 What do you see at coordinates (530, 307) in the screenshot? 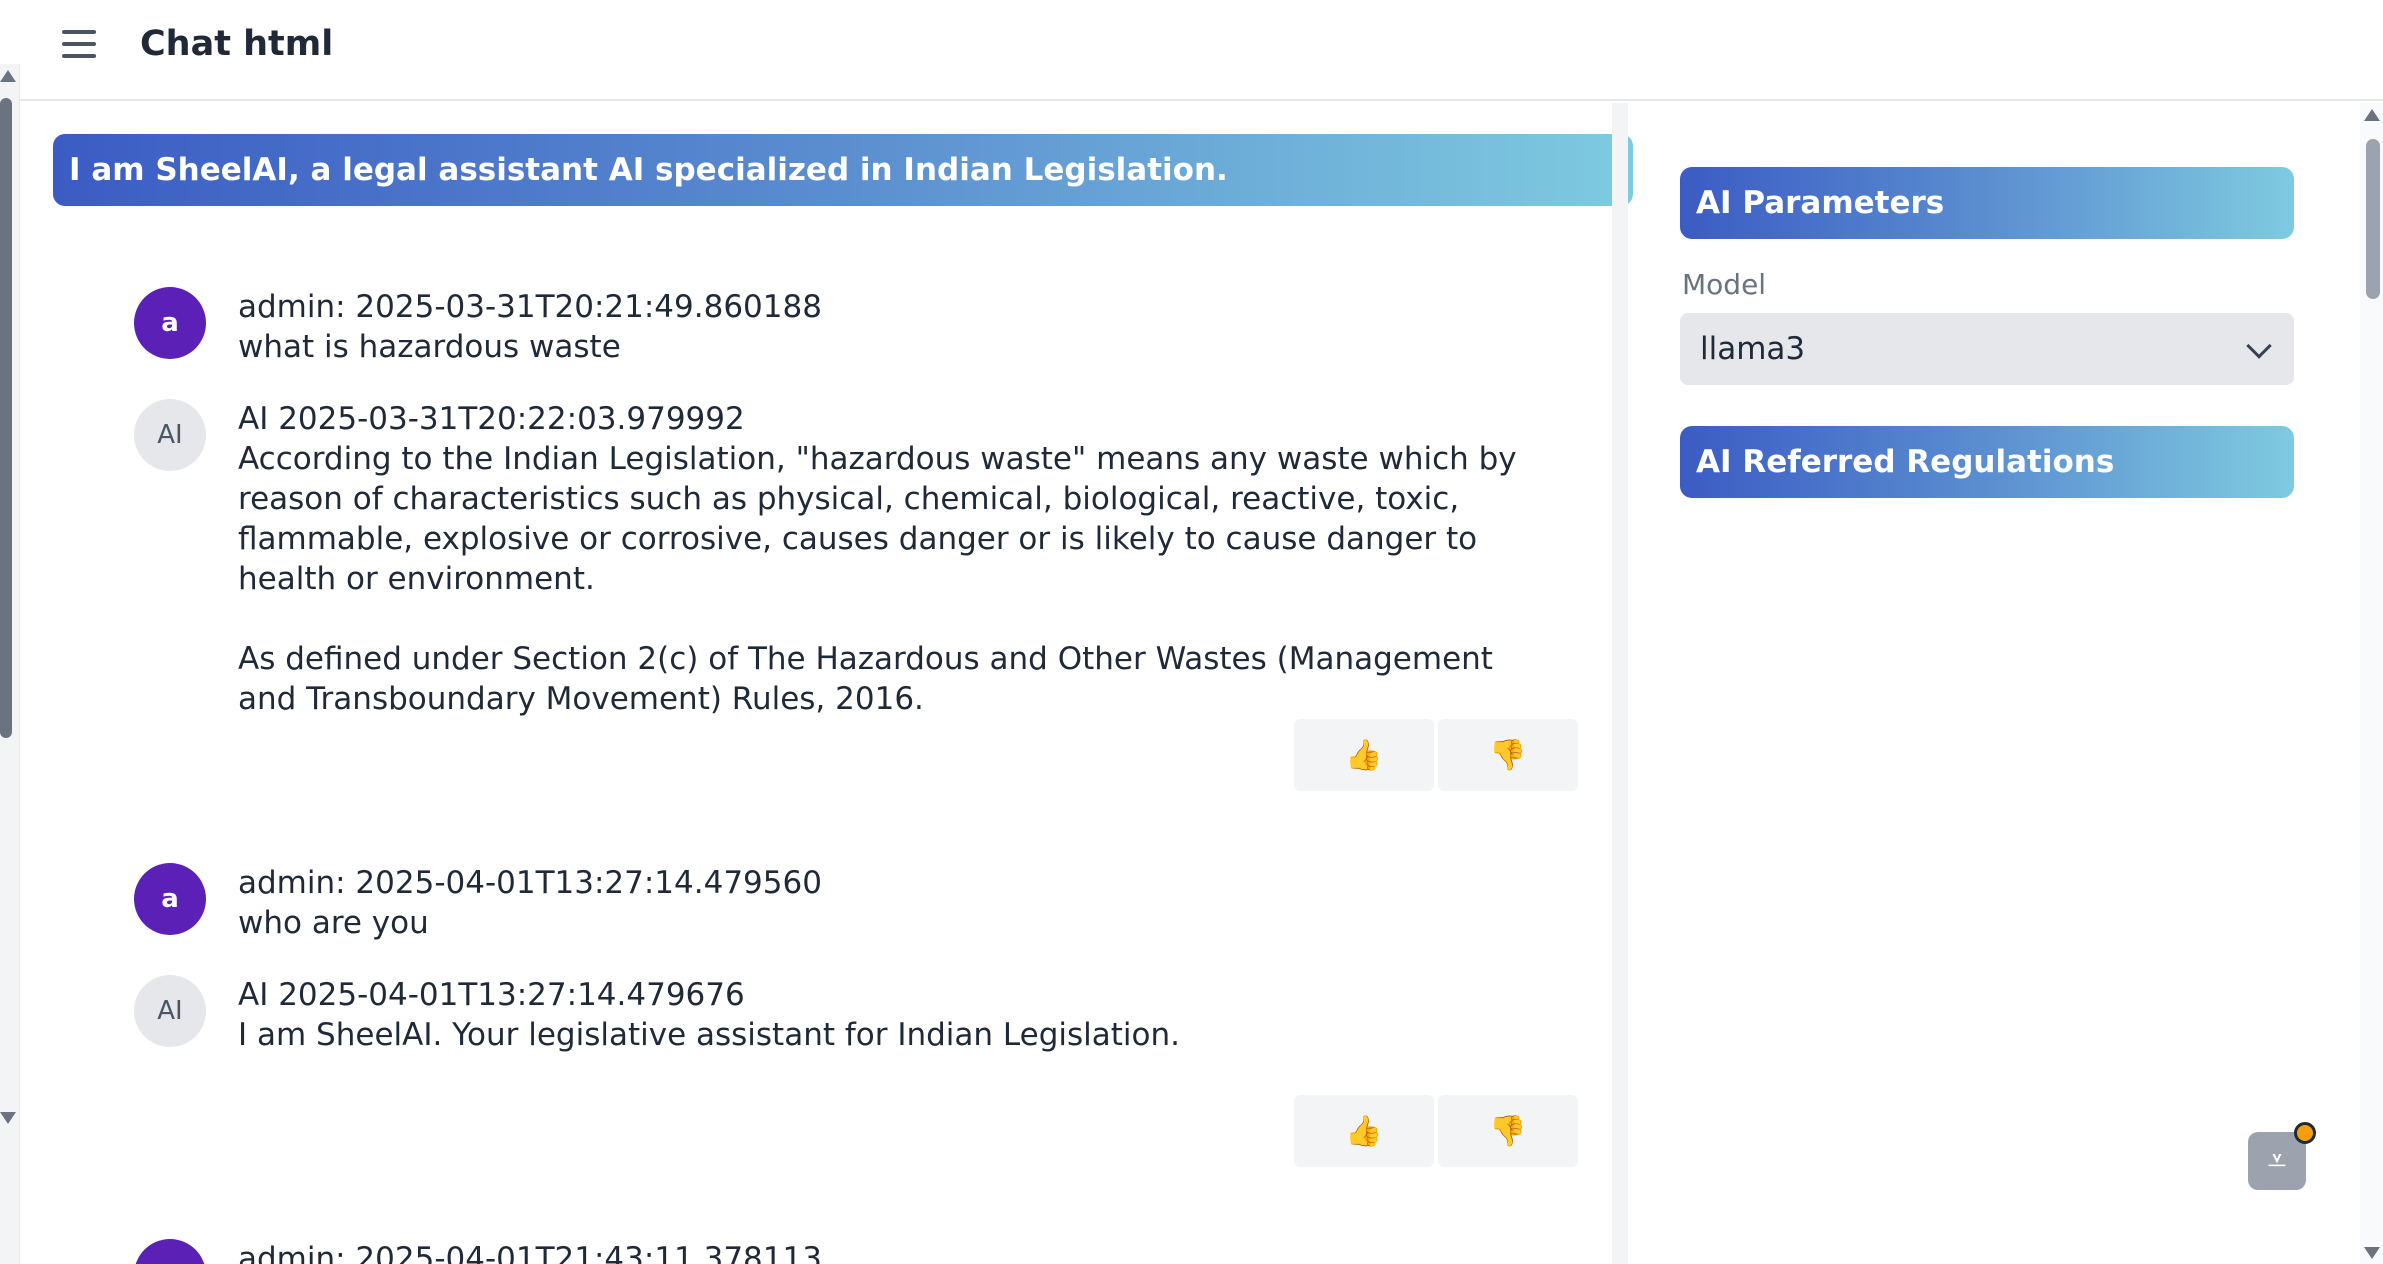
I see `message-meta: admin: 2025-03-31T20:21:49.860188` at bounding box center [530, 307].